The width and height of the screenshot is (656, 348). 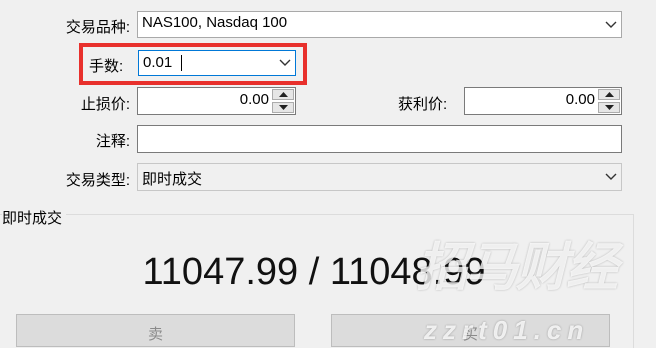 I want to click on price-display: 11047.99 / 11048.99, so click(x=314, y=272).